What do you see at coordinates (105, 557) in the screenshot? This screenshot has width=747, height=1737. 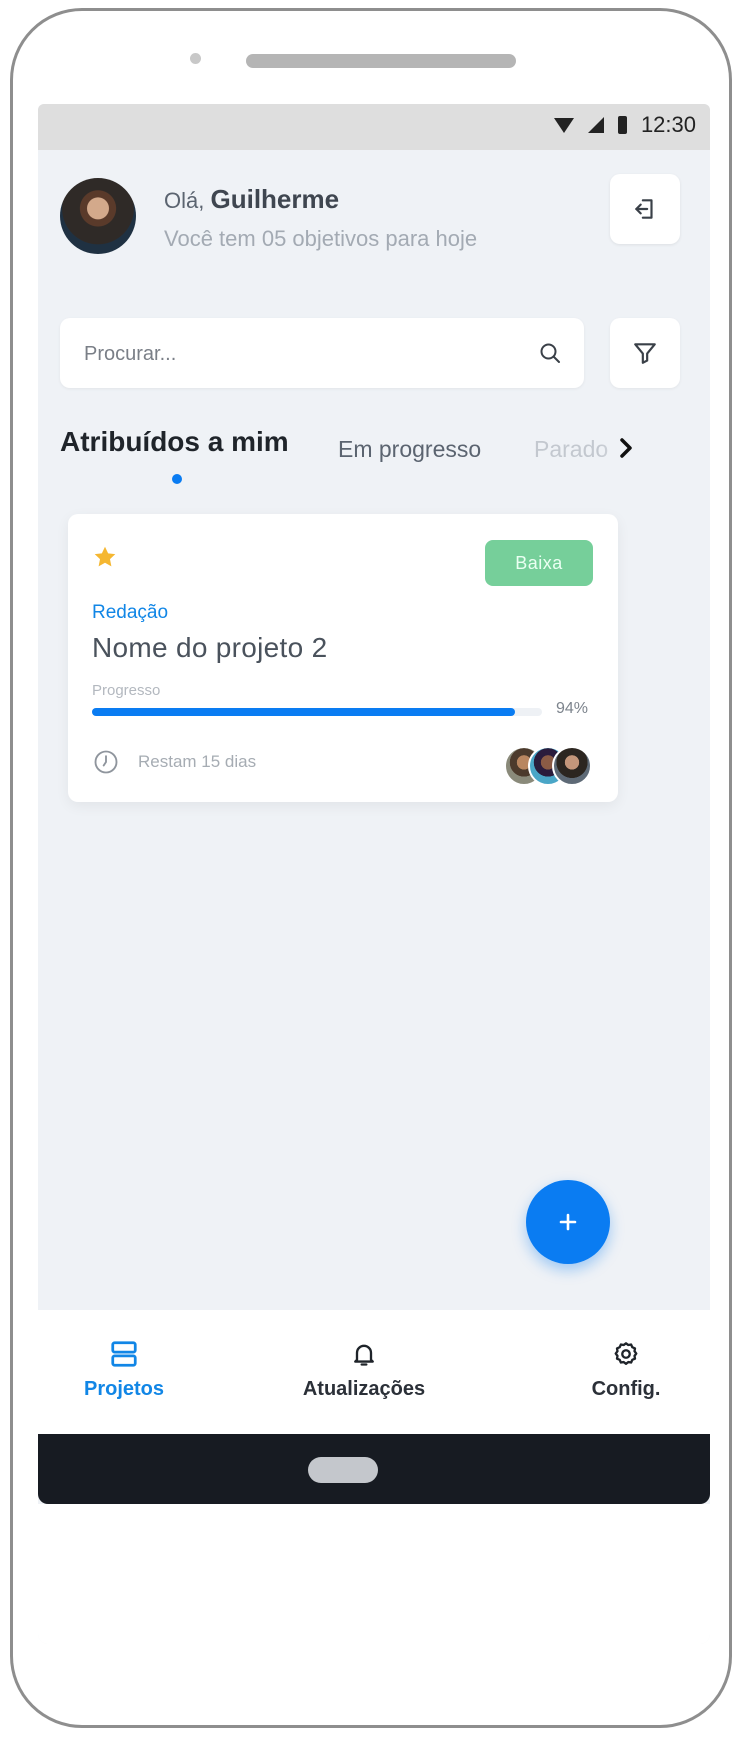 I see `star-icon` at bounding box center [105, 557].